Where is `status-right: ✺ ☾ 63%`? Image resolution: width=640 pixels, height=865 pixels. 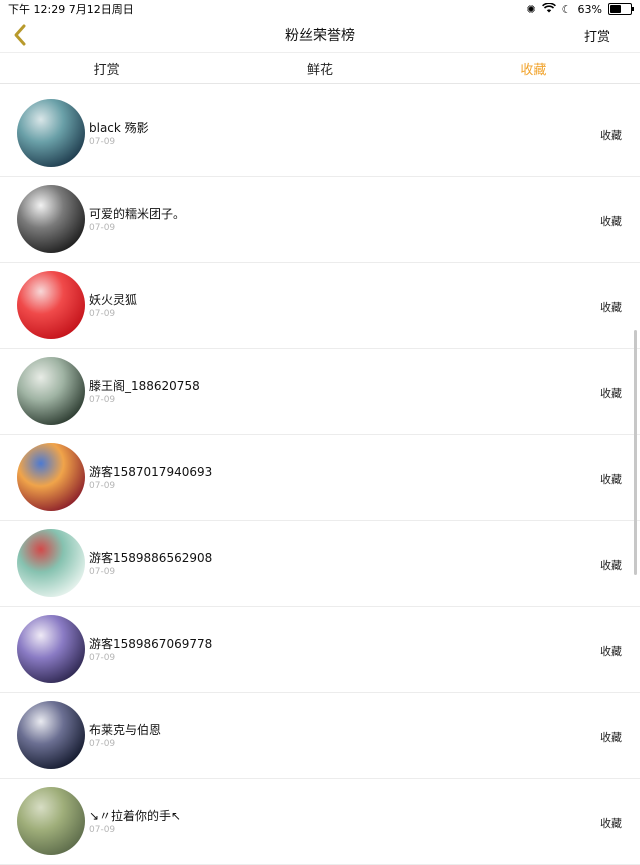 status-right: ✺ ☾ 63% is located at coordinates (580, 8).